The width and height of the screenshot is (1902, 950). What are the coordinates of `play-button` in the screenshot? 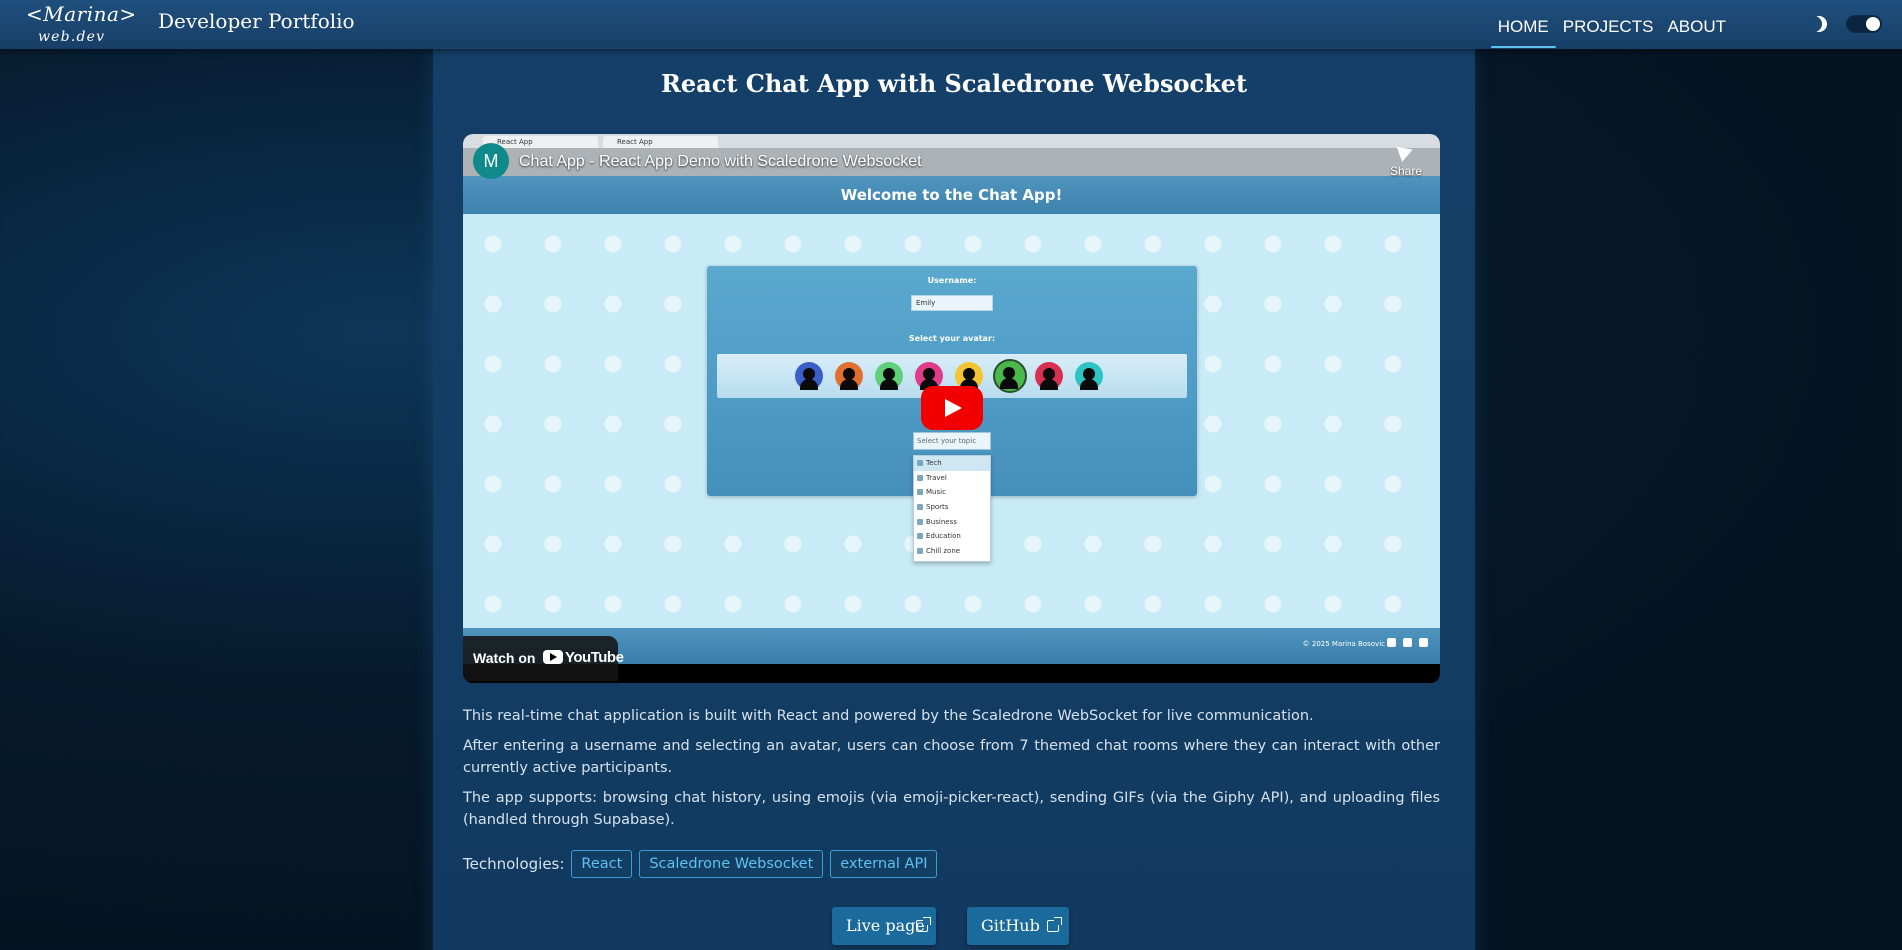 It's located at (952, 408).